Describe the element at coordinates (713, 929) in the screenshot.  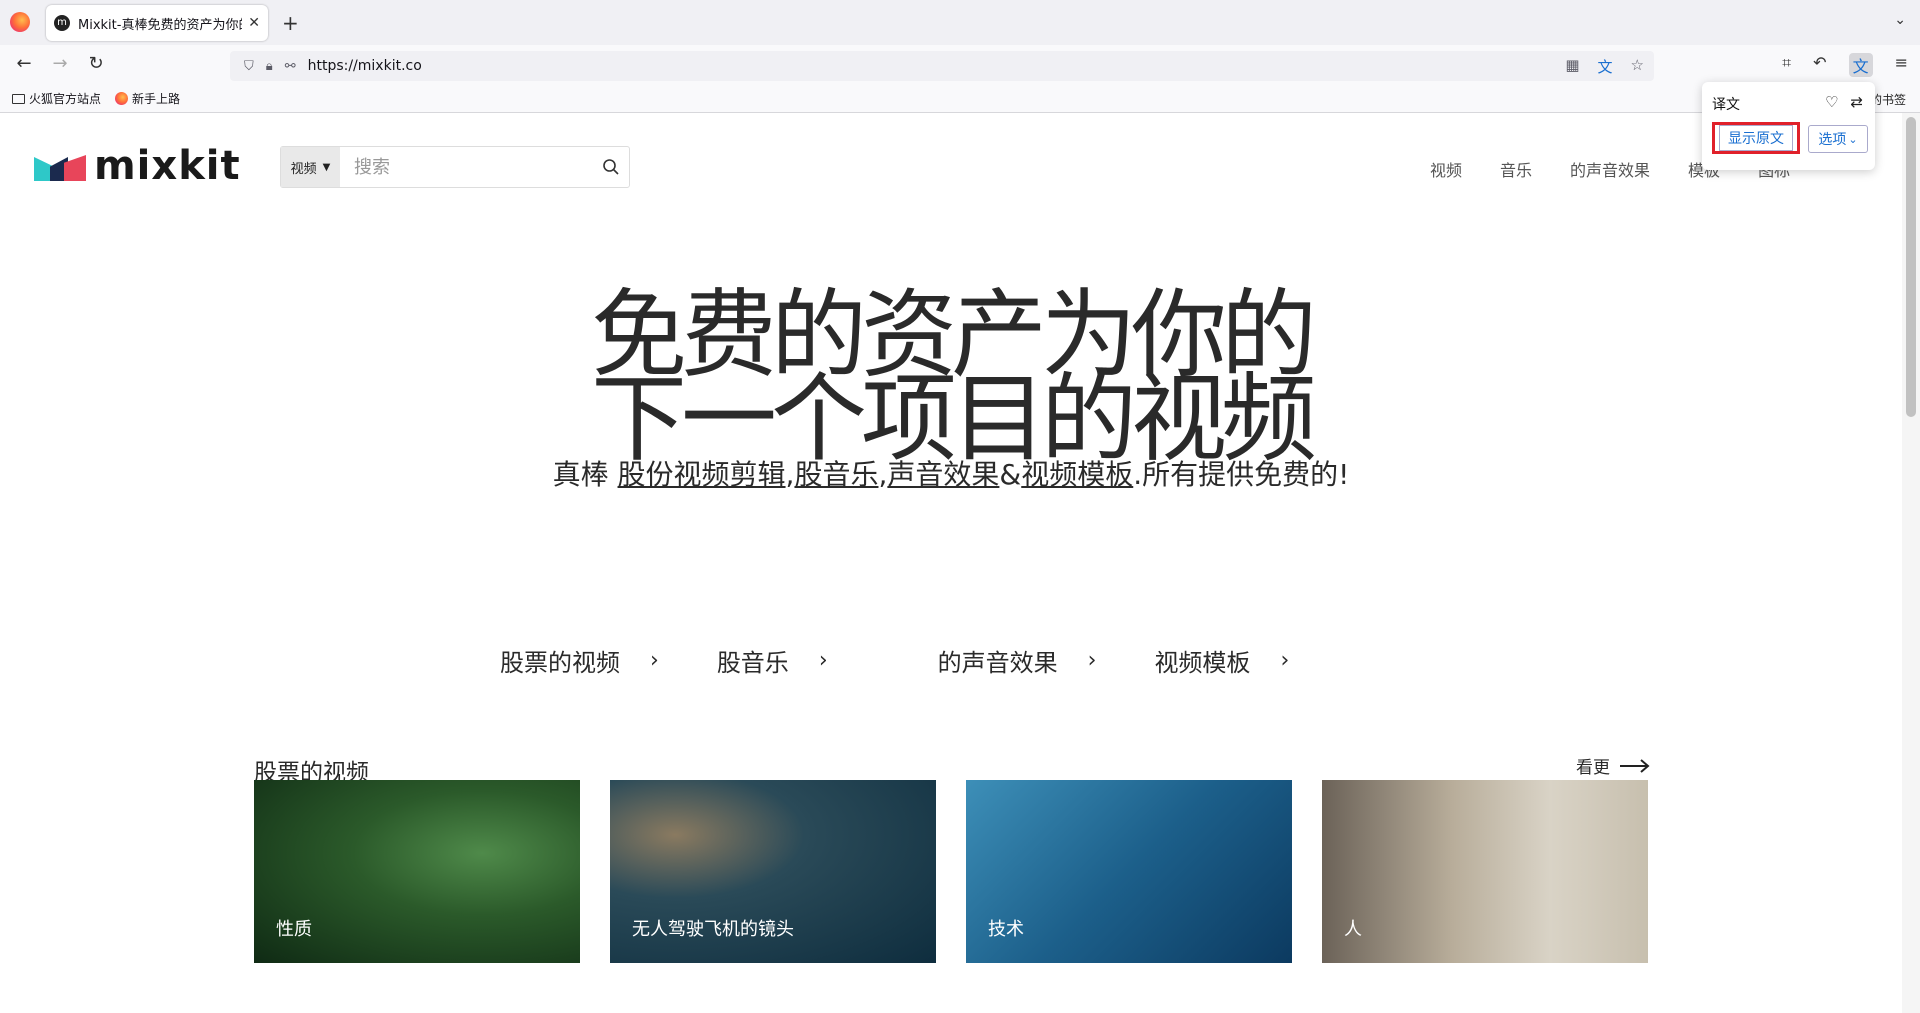
I see `card-label: 无人驾驶飞机的镜头` at that location.